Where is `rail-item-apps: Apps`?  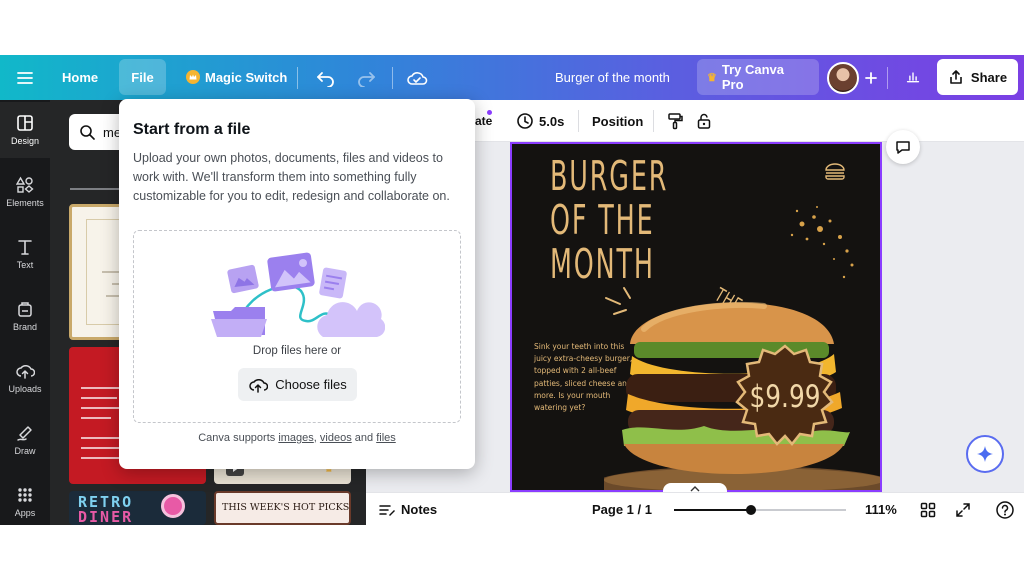
rail-item-apps: Apps is located at coordinates (25, 499).